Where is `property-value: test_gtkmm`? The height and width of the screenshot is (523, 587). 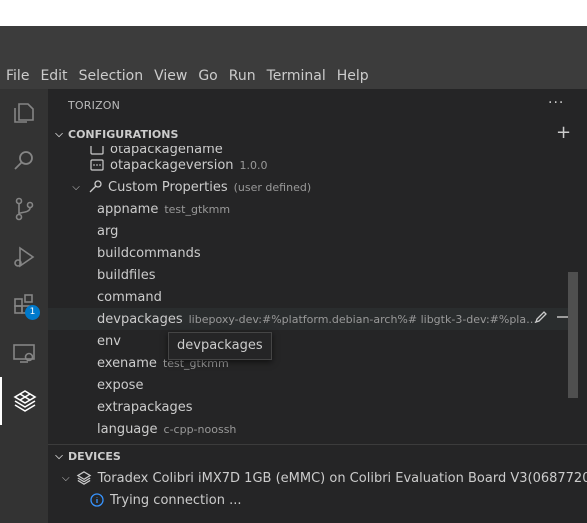
property-value: test_gtkmm is located at coordinates (197, 209).